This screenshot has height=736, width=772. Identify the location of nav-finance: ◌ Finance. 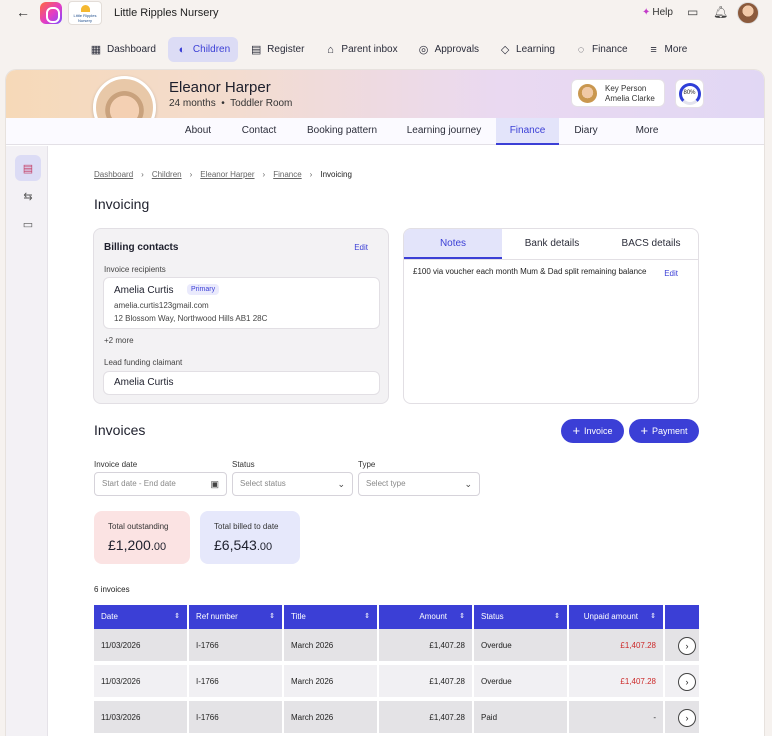
(601, 49).